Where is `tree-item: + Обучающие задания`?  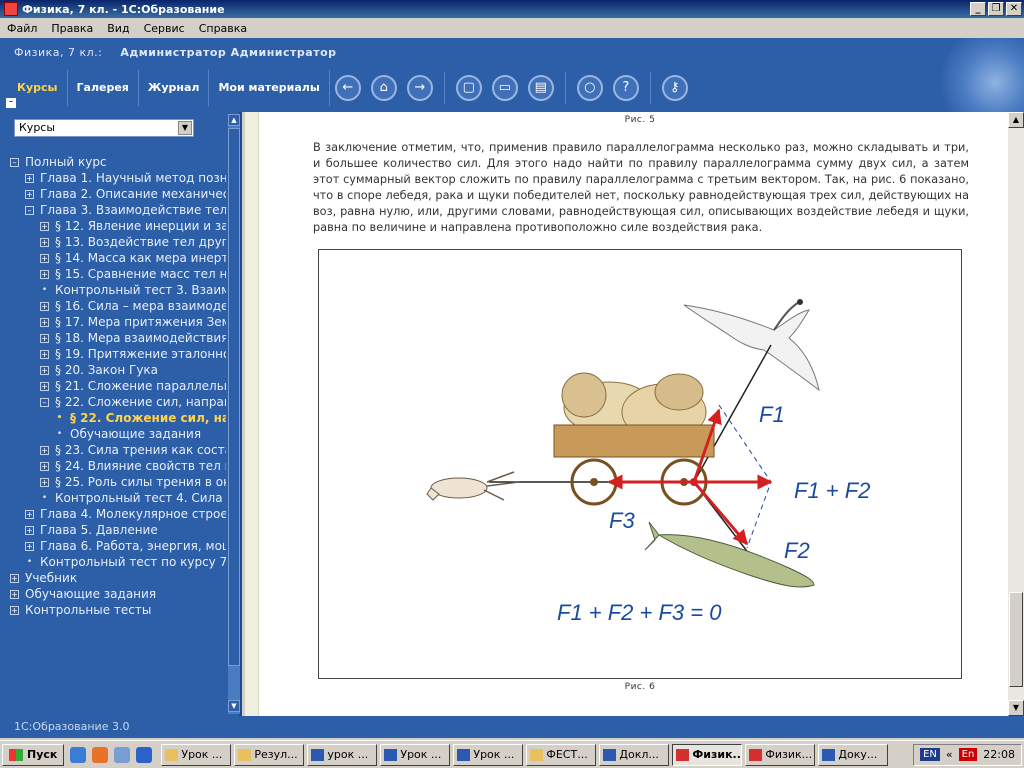
tree-item: + Обучающие задания is located at coordinates (118, 594).